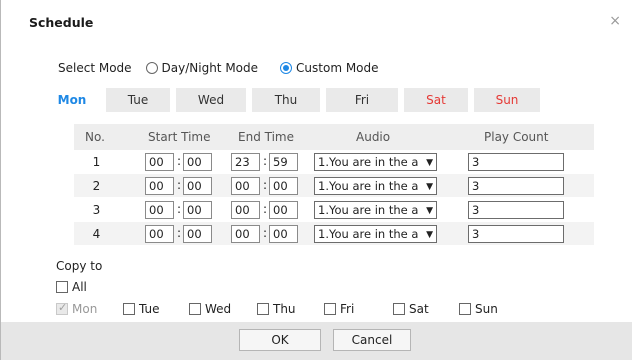 This screenshot has width=632, height=360. What do you see at coordinates (151, 68) in the screenshot?
I see `radio-icon` at bounding box center [151, 68].